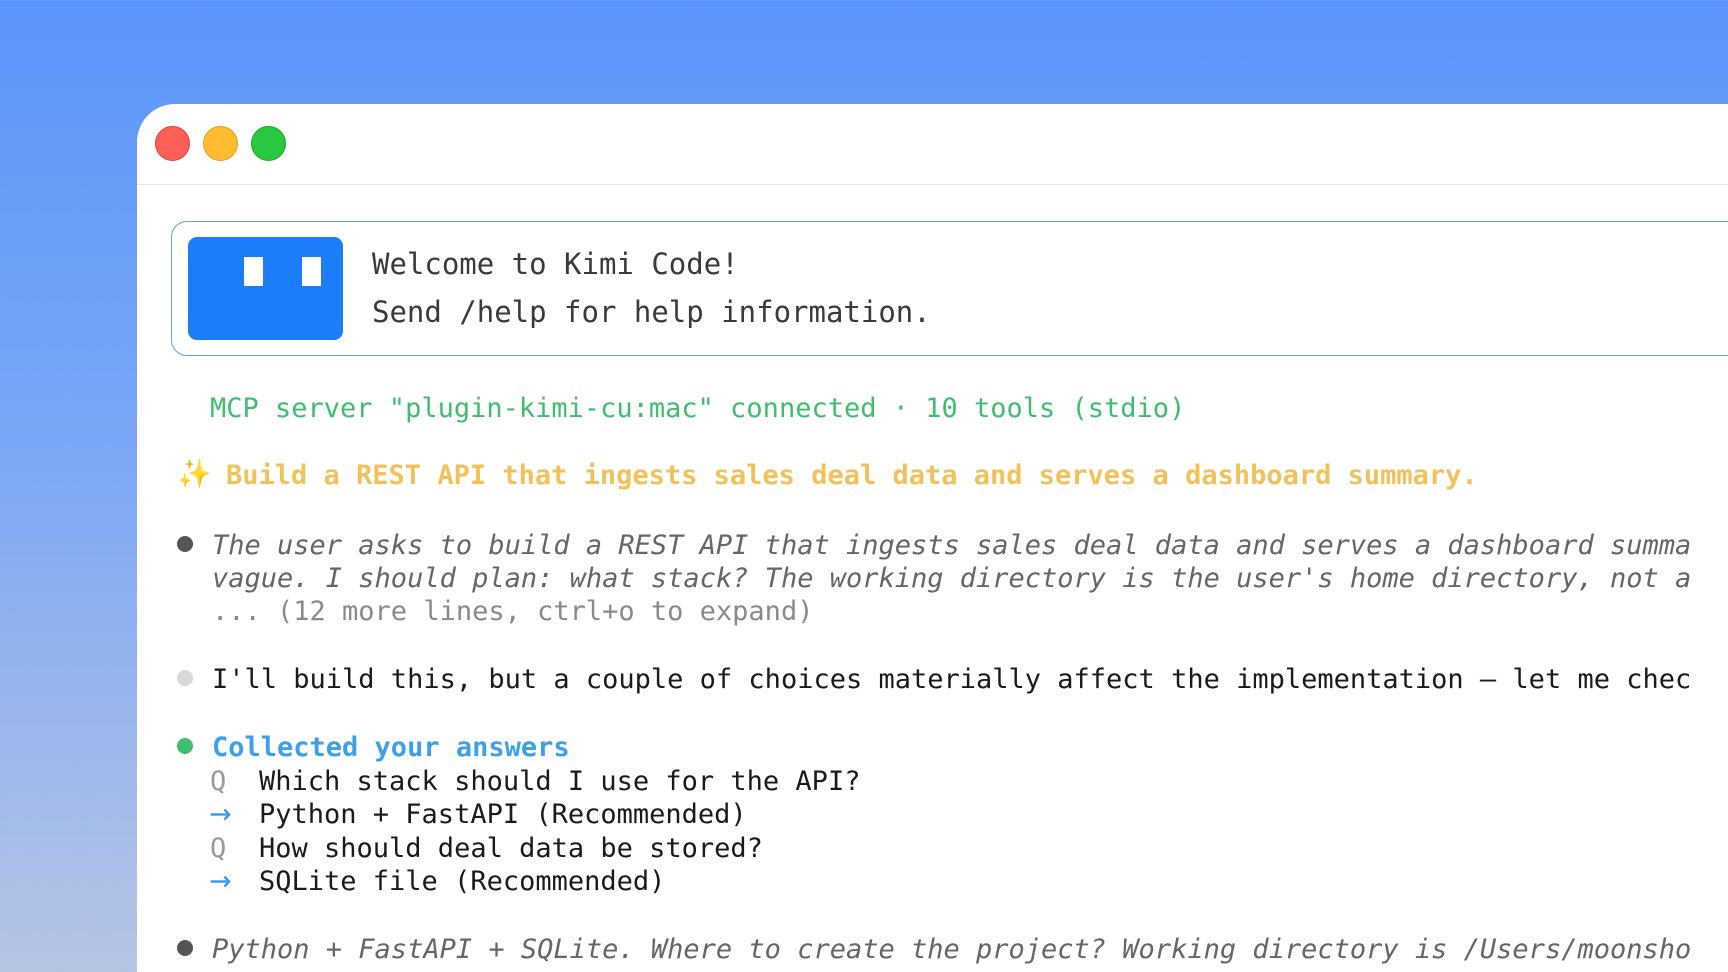 The width and height of the screenshot is (1728, 972). I want to click on zoom-button, so click(268, 143).